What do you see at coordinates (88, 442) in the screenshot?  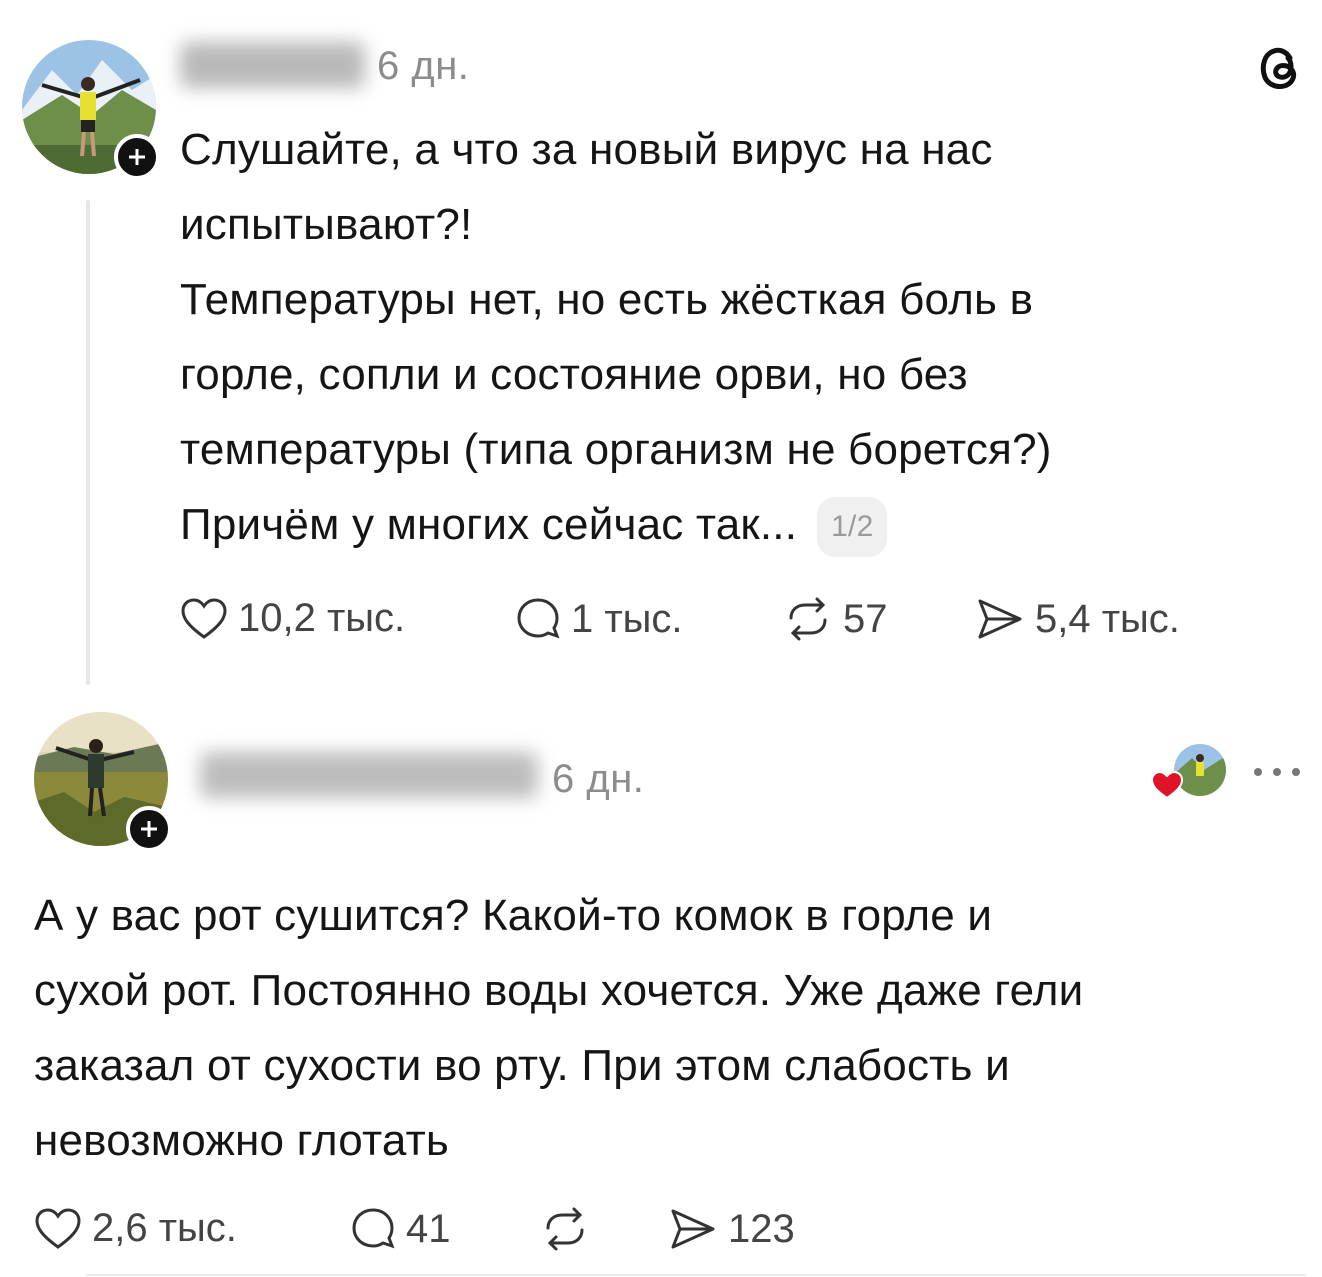 I see `thread-line` at bounding box center [88, 442].